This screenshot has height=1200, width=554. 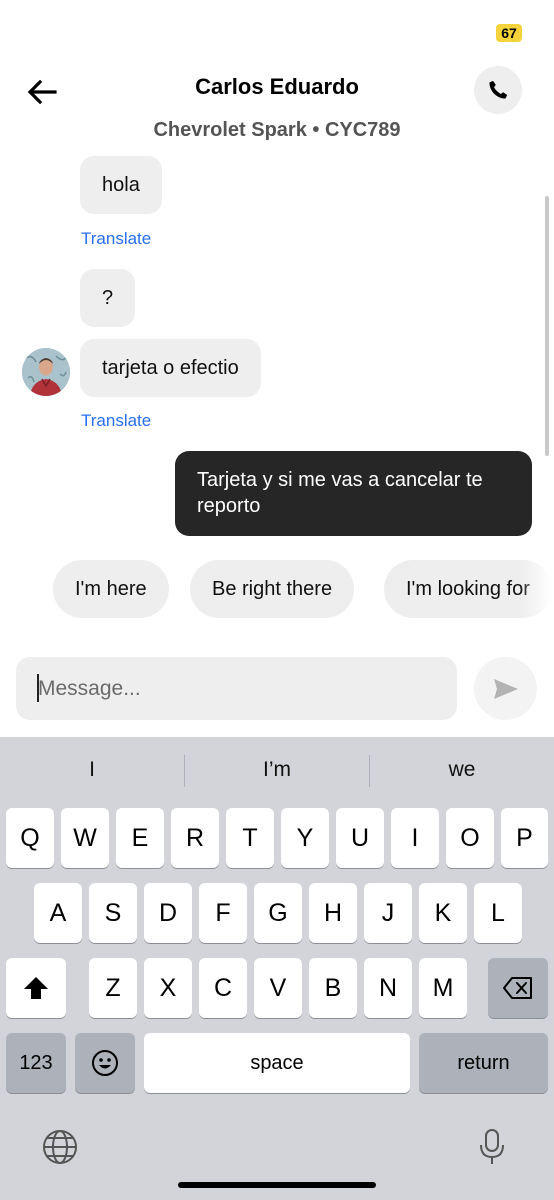 What do you see at coordinates (333, 988) in the screenshot?
I see `key-b: B` at bounding box center [333, 988].